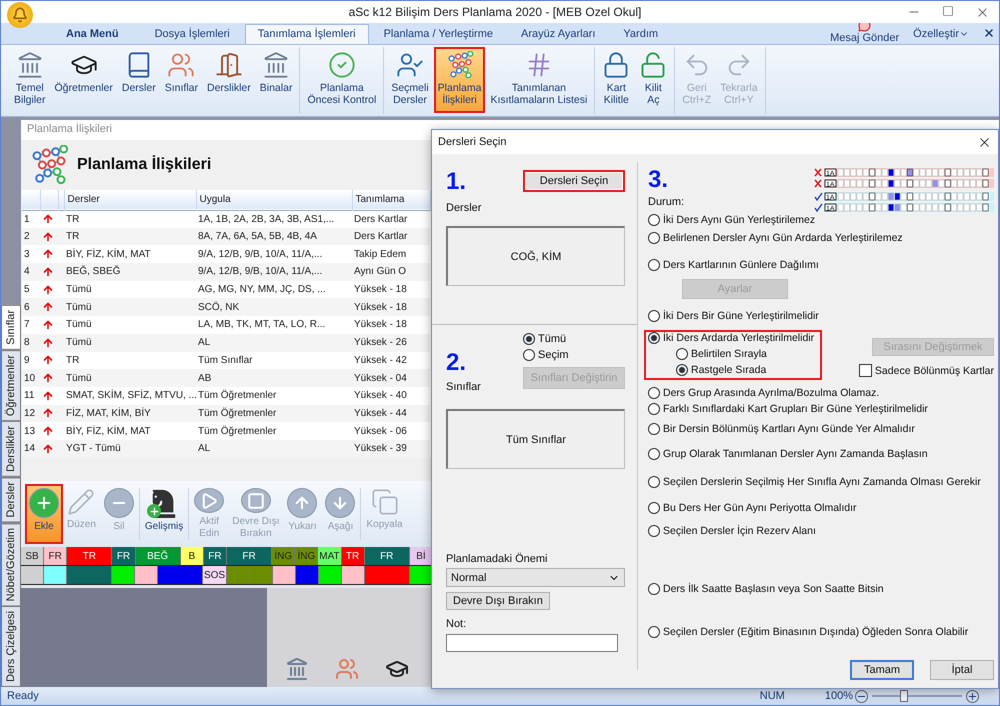  Describe the element at coordinates (808, 632) in the screenshot. I see `radio-button: Seçilen Dersler (Eğitim Binasının Dışında) Öğleden Sonra Olabilir` at that location.